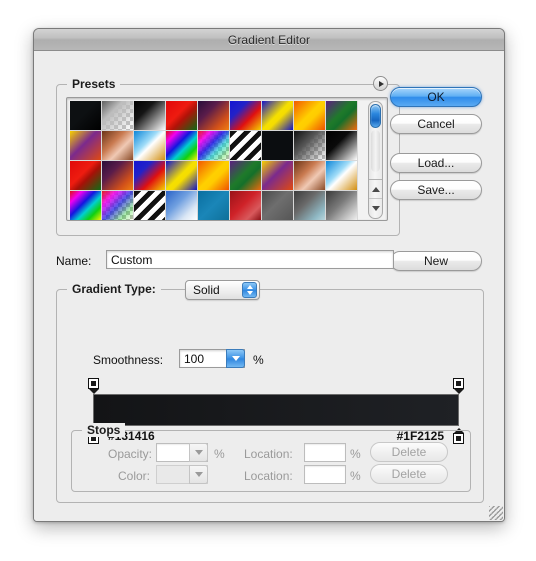 Image resolution: width=536 pixels, height=561 pixels. Describe the element at coordinates (375, 116) in the screenshot. I see `scrollbar-thumb` at that location.